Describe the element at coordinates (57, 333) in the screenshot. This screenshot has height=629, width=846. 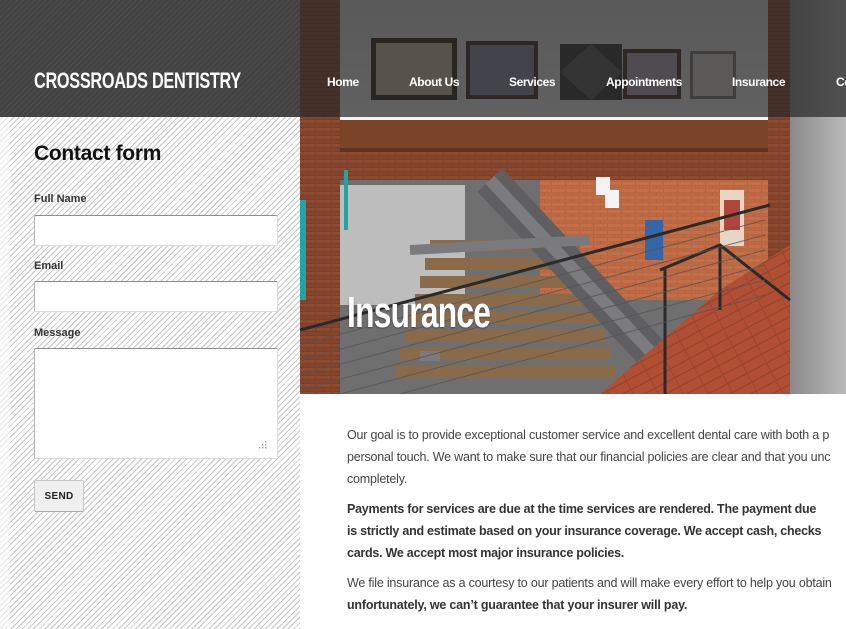
I see `message-label: Message` at that location.